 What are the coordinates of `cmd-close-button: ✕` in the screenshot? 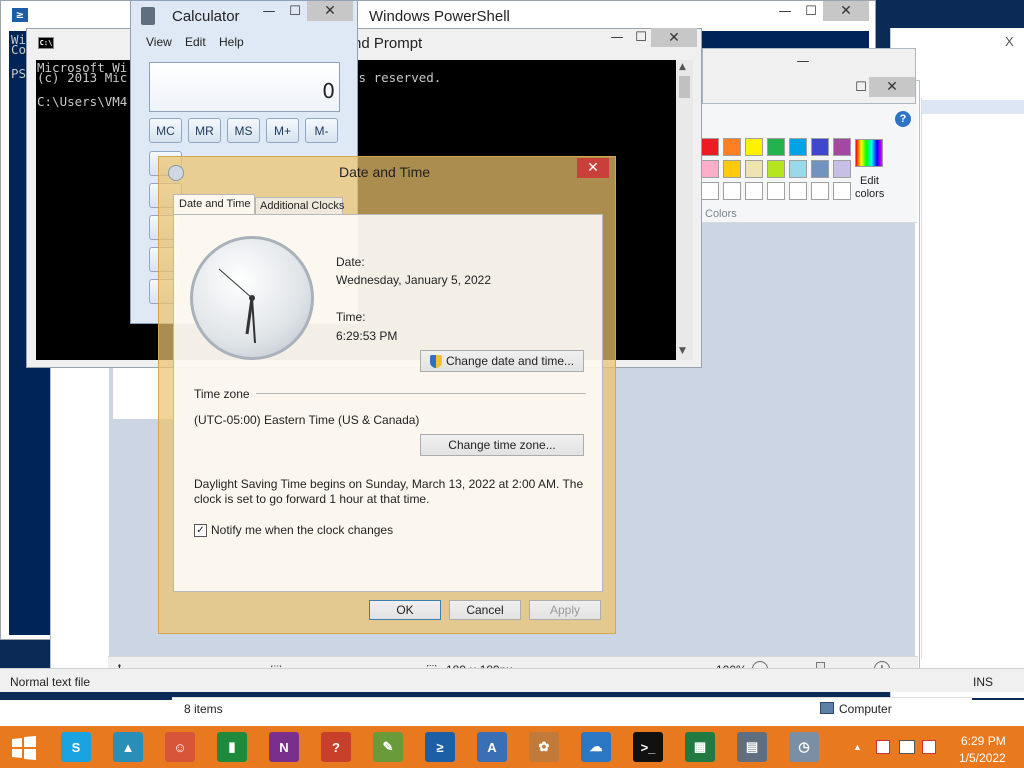 It's located at (674, 37).